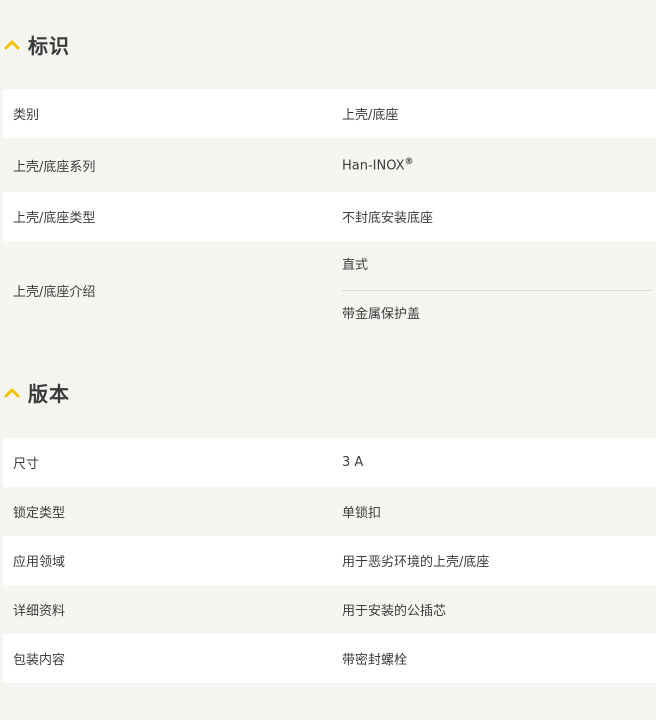  What do you see at coordinates (54, 167) in the screenshot?
I see `row-label: 上壳/底座系列` at bounding box center [54, 167].